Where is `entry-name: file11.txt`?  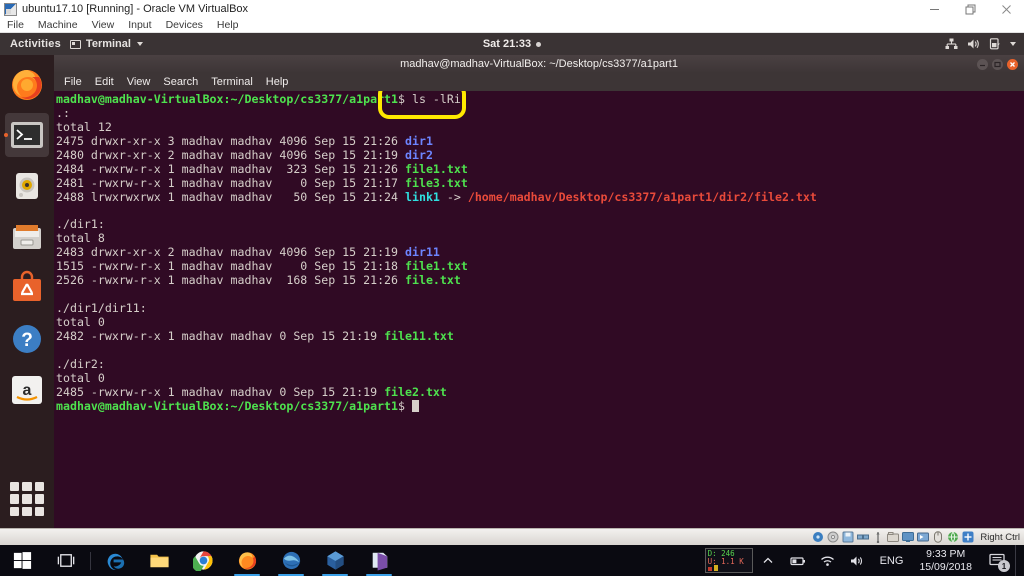
entry-name: file11.txt is located at coordinates (419, 335).